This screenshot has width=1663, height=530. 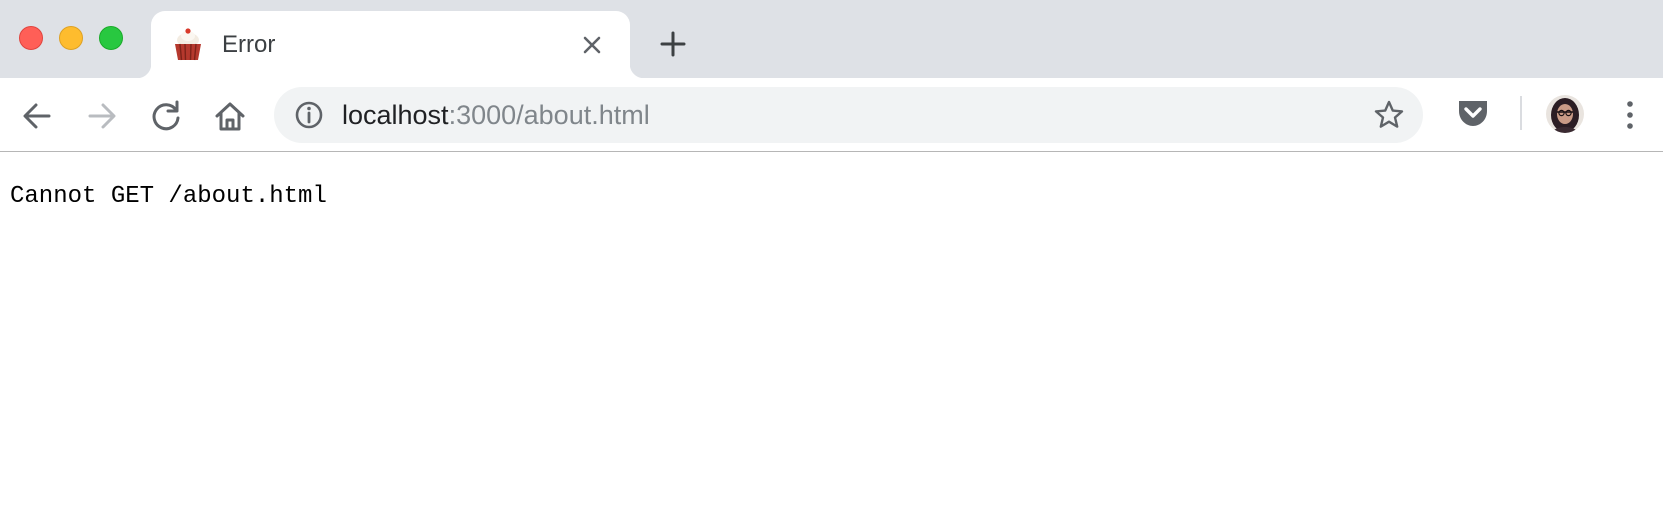 I want to click on tab-title: Error, so click(x=249, y=44).